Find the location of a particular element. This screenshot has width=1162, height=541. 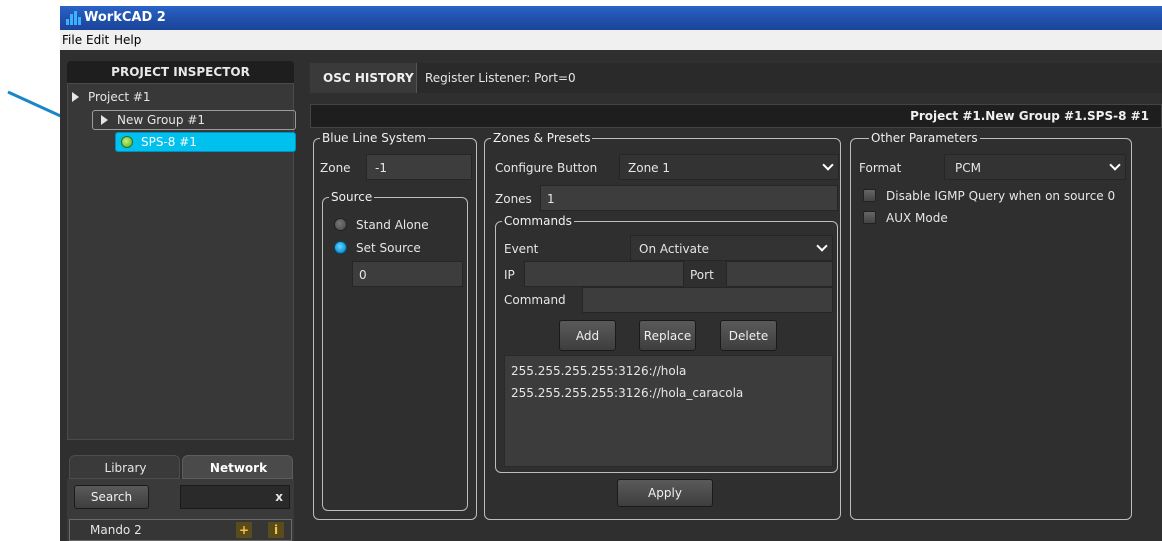

info-icon: i is located at coordinates (276, 530).